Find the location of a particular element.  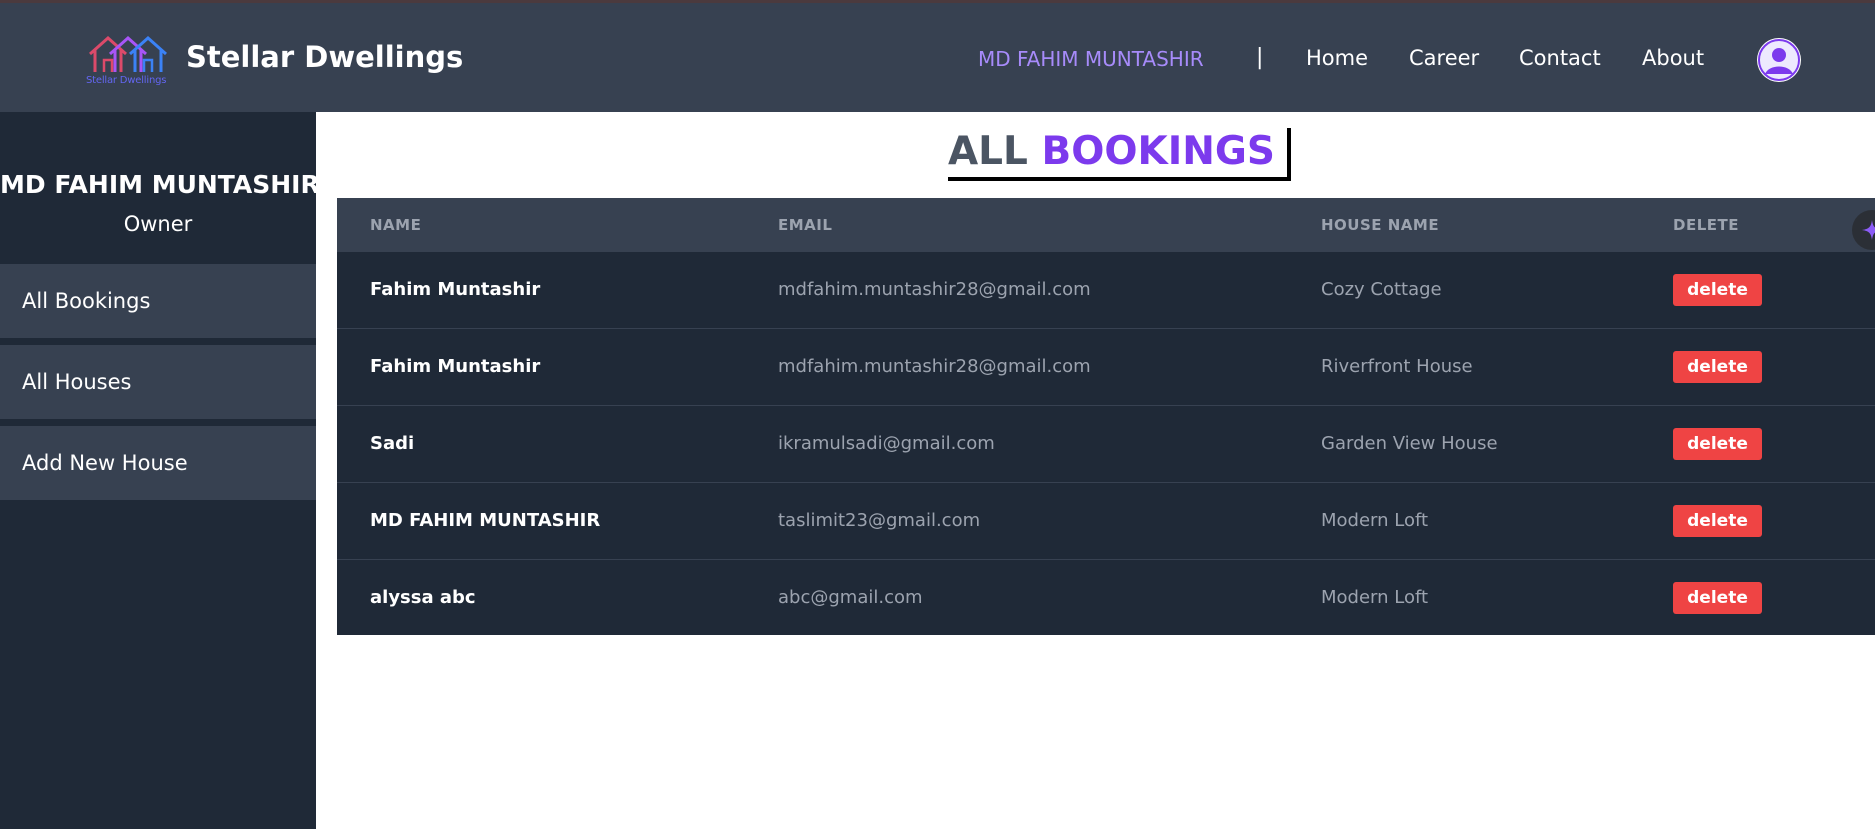

booking-email: taslimit23@gmail.com is located at coordinates (879, 520).